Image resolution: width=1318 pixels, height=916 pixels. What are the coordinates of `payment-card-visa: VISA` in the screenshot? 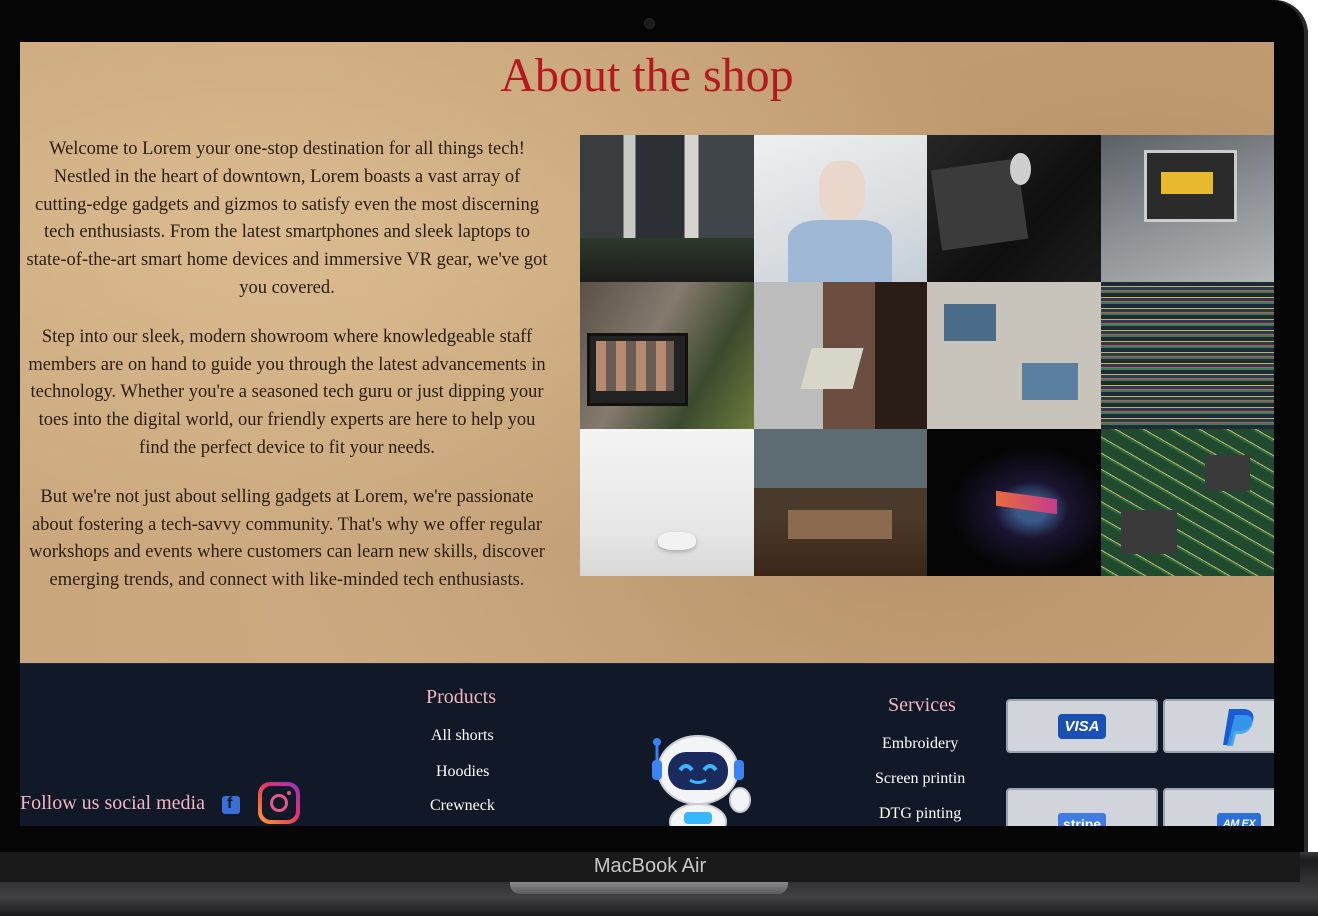 It's located at (1082, 726).